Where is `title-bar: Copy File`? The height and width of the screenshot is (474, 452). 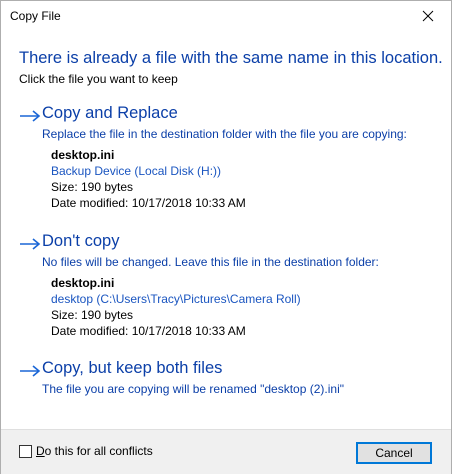 title-bar: Copy File is located at coordinates (226, 16).